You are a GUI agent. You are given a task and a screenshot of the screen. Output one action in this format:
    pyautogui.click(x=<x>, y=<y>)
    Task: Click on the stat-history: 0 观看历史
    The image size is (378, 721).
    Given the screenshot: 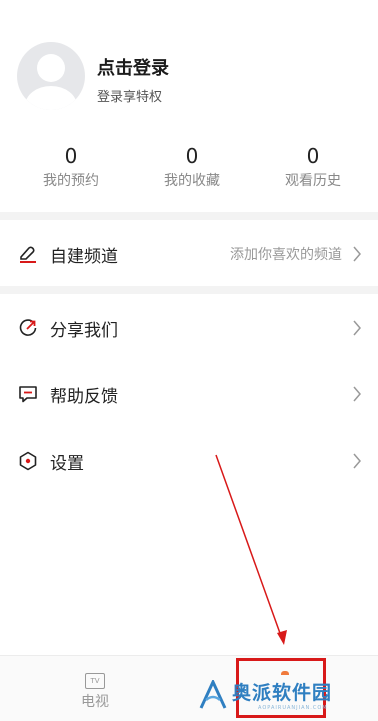 What is the action you would take?
    pyautogui.click(x=313, y=167)
    